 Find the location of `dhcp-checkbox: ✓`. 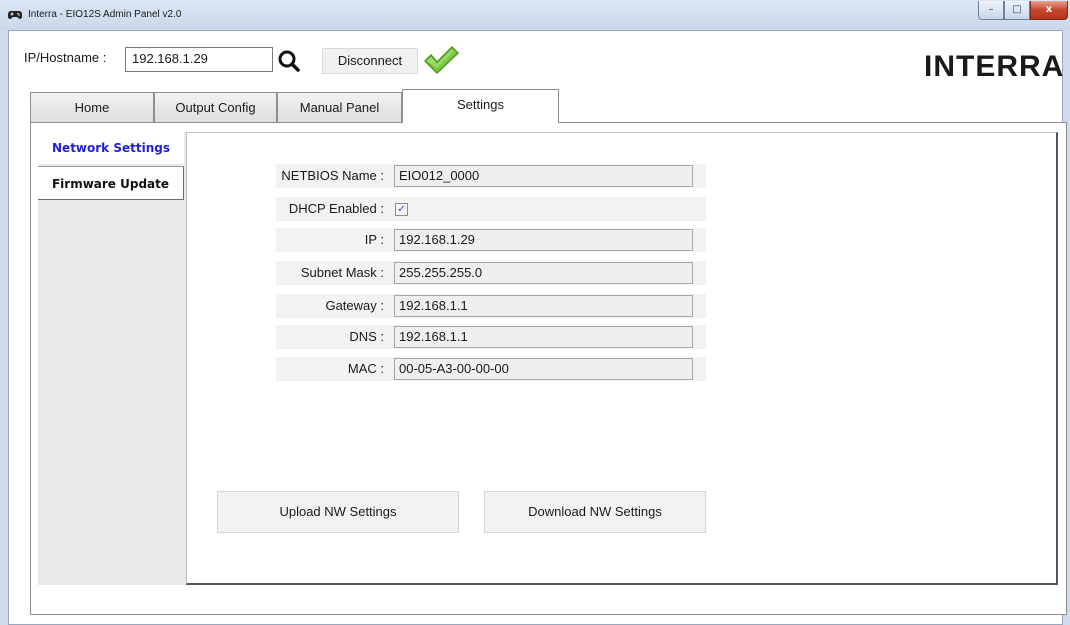

dhcp-checkbox: ✓ is located at coordinates (401, 209).